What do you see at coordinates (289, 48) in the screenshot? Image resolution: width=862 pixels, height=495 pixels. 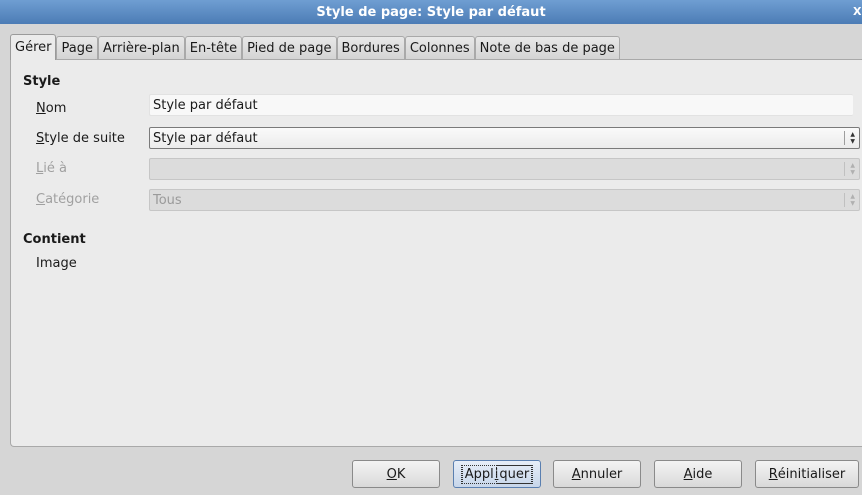 I see `tab-pied-de-page: Pied de page` at bounding box center [289, 48].